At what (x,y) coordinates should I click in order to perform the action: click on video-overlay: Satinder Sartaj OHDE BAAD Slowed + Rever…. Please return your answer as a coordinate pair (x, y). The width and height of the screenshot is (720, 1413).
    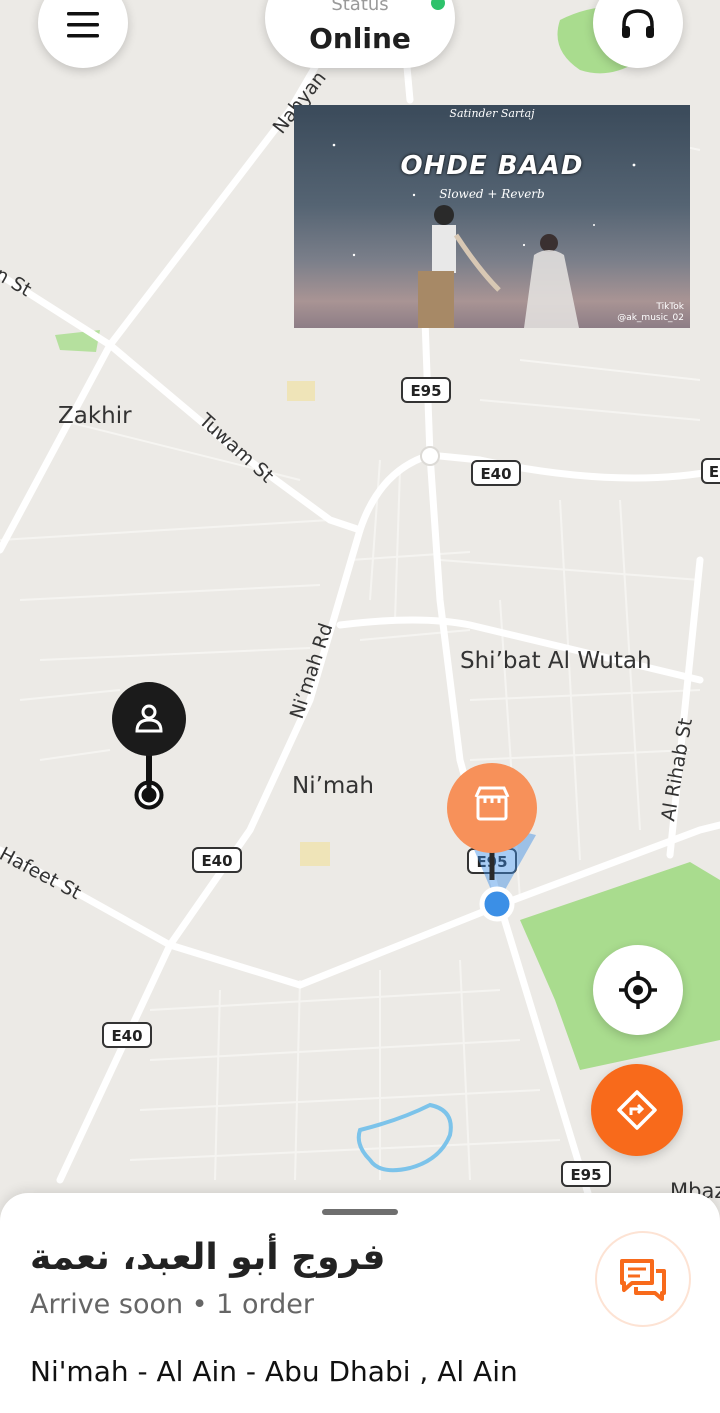
    Looking at the image, I should click on (492, 216).